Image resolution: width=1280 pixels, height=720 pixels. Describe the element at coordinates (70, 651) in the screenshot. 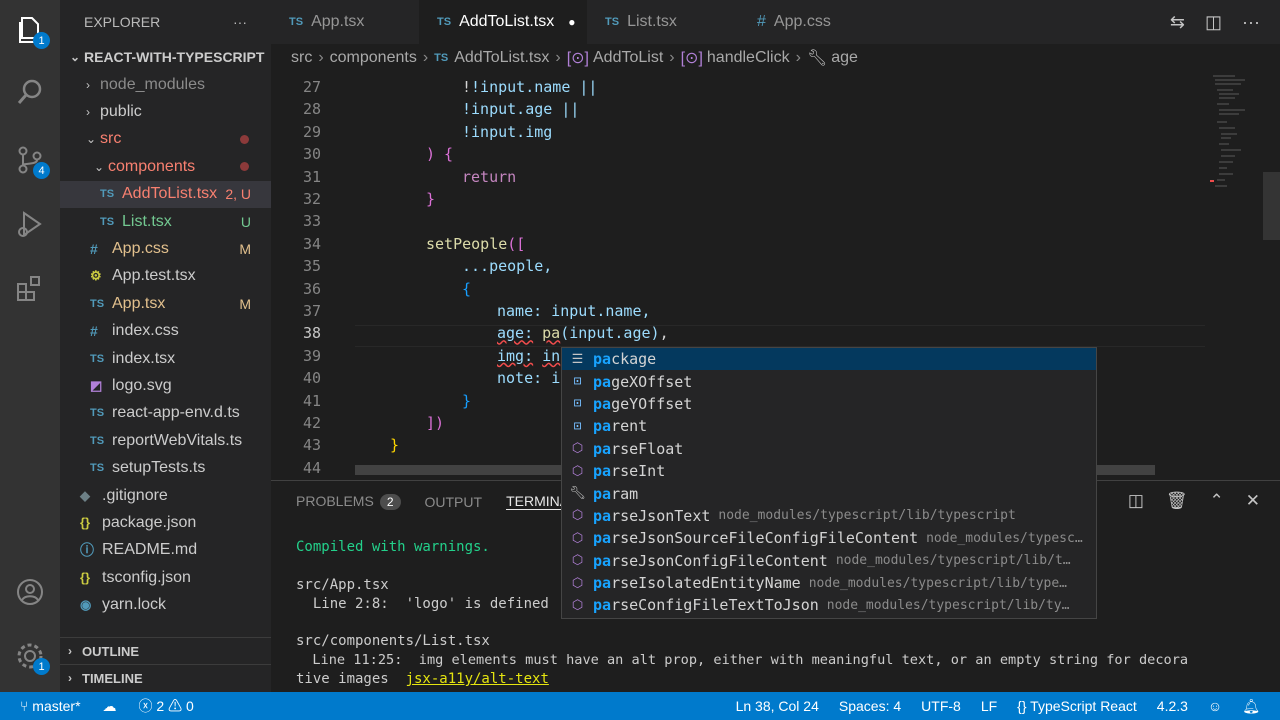

I see `chevron-right-icon: ›` at that location.